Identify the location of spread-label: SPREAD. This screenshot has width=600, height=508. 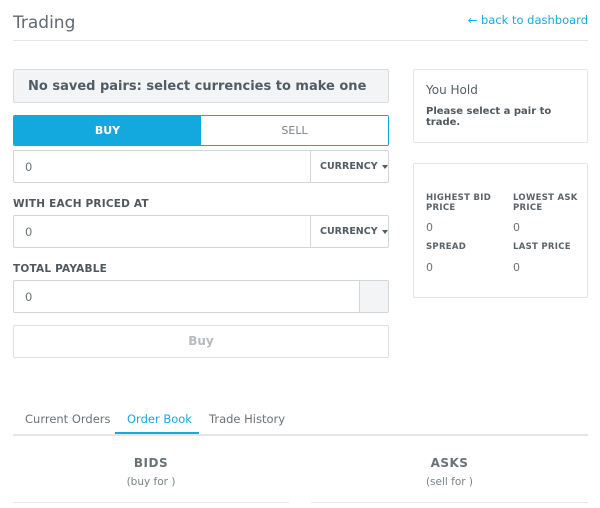
(446, 247).